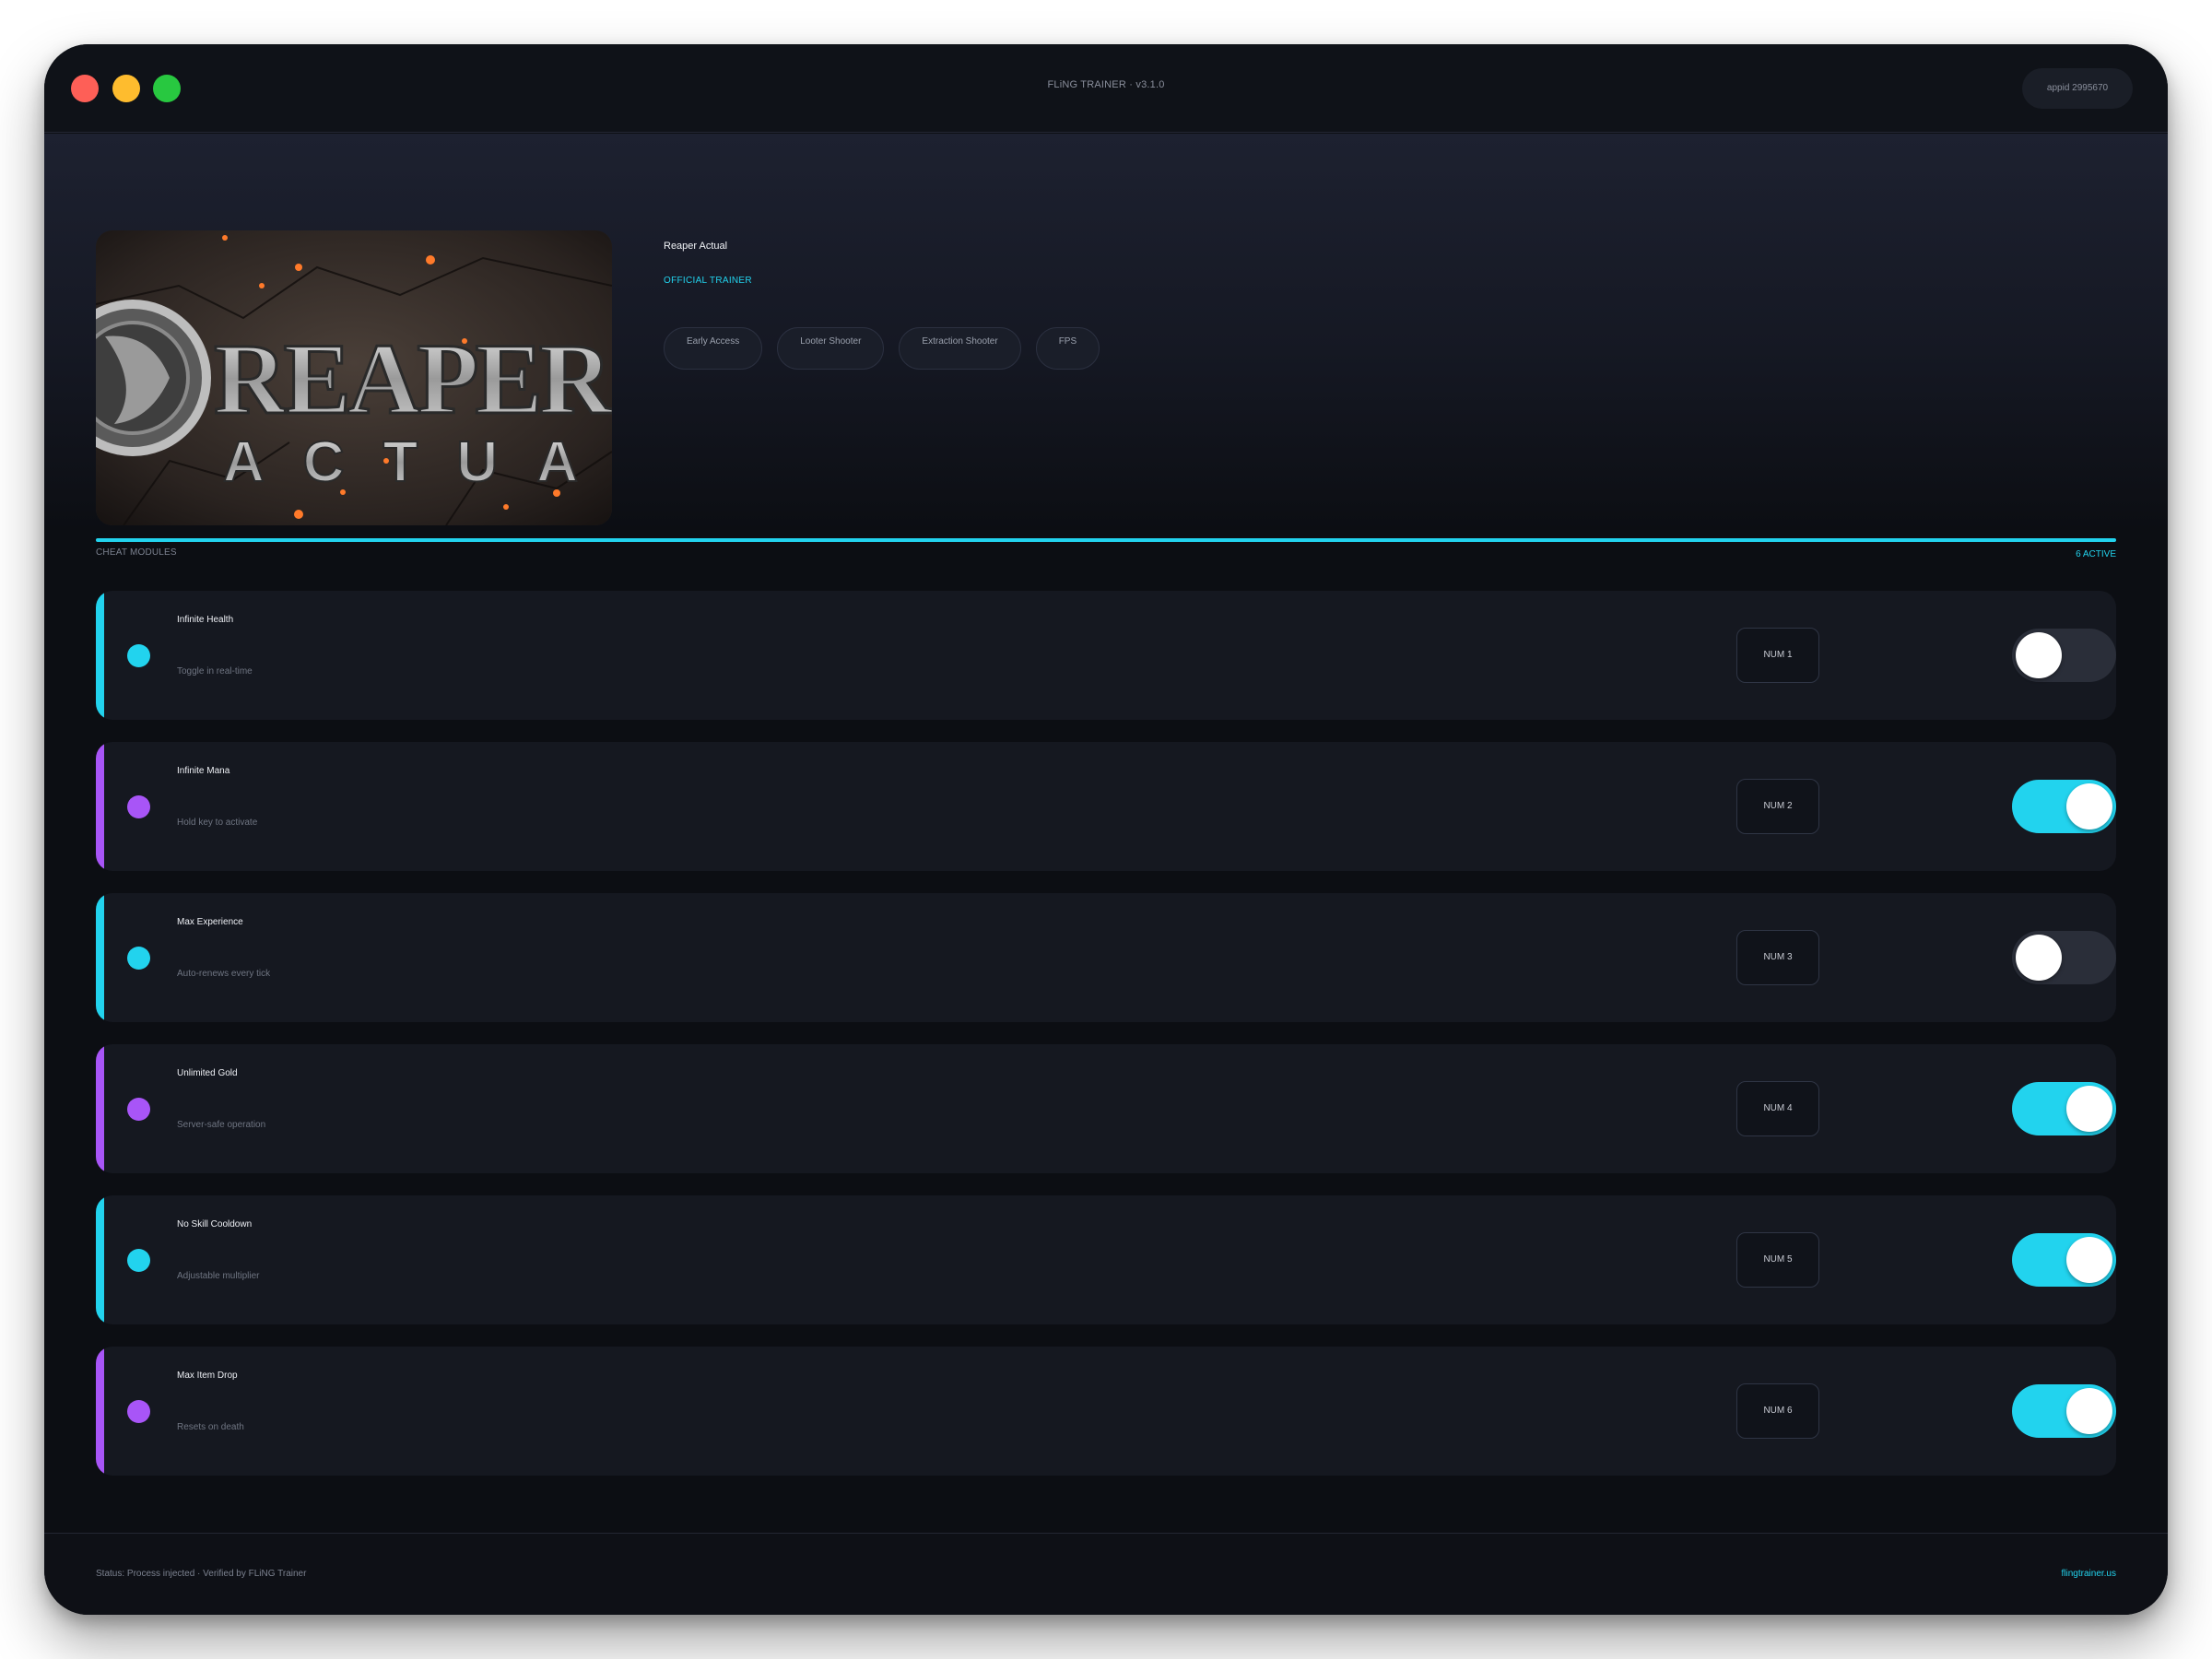 The height and width of the screenshot is (1659, 2212). Describe the element at coordinates (203, 771) in the screenshot. I see `module-name: Infinite Mana` at that location.